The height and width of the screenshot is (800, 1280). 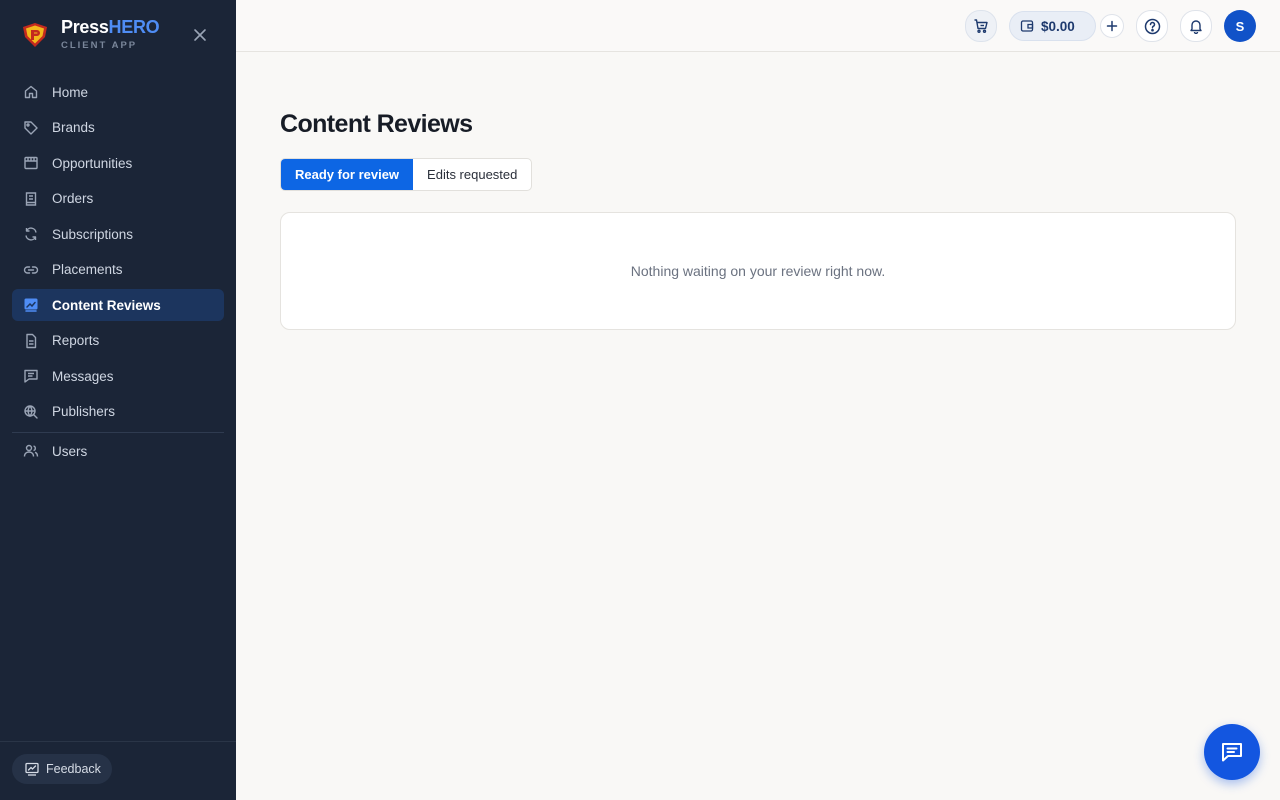 I want to click on cart-icon, so click(x=981, y=26).